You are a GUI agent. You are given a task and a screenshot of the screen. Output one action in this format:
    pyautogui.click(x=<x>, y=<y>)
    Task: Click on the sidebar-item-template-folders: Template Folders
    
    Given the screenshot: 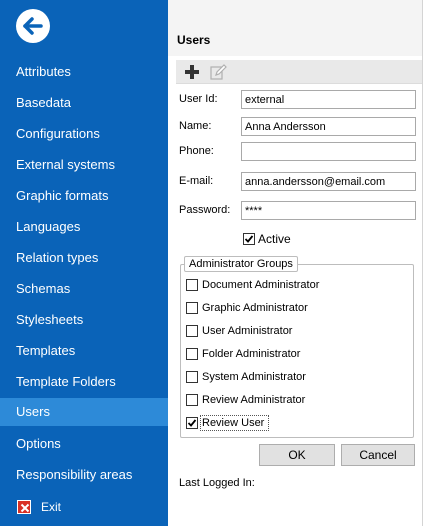 What is the action you would take?
    pyautogui.click(x=84, y=382)
    